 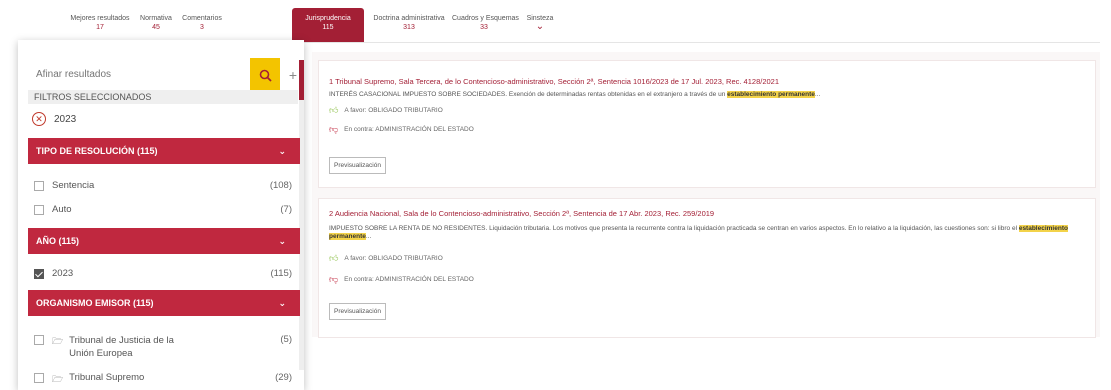 What do you see at coordinates (58, 241) in the screenshot?
I see `section-title: AÑO (115)` at bounding box center [58, 241].